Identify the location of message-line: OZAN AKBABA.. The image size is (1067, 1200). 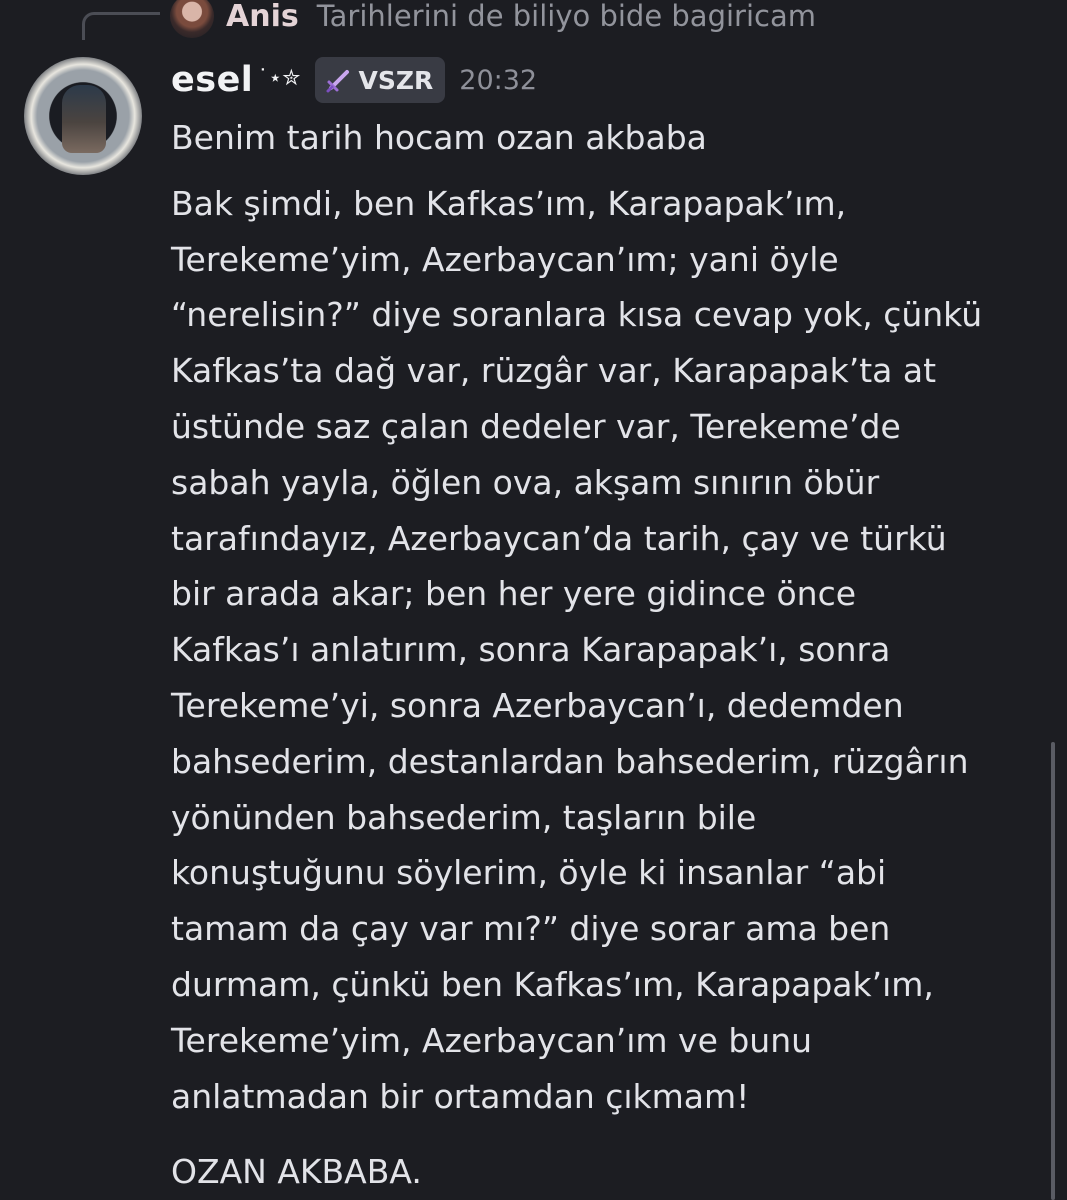
(296, 1172).